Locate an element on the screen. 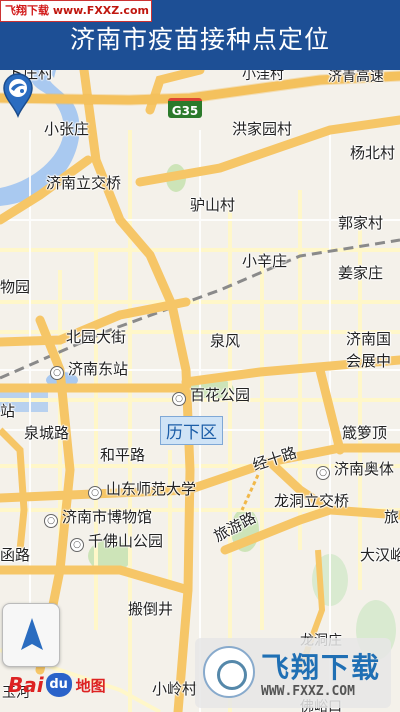  district-label: 历下区 is located at coordinates (191, 430).